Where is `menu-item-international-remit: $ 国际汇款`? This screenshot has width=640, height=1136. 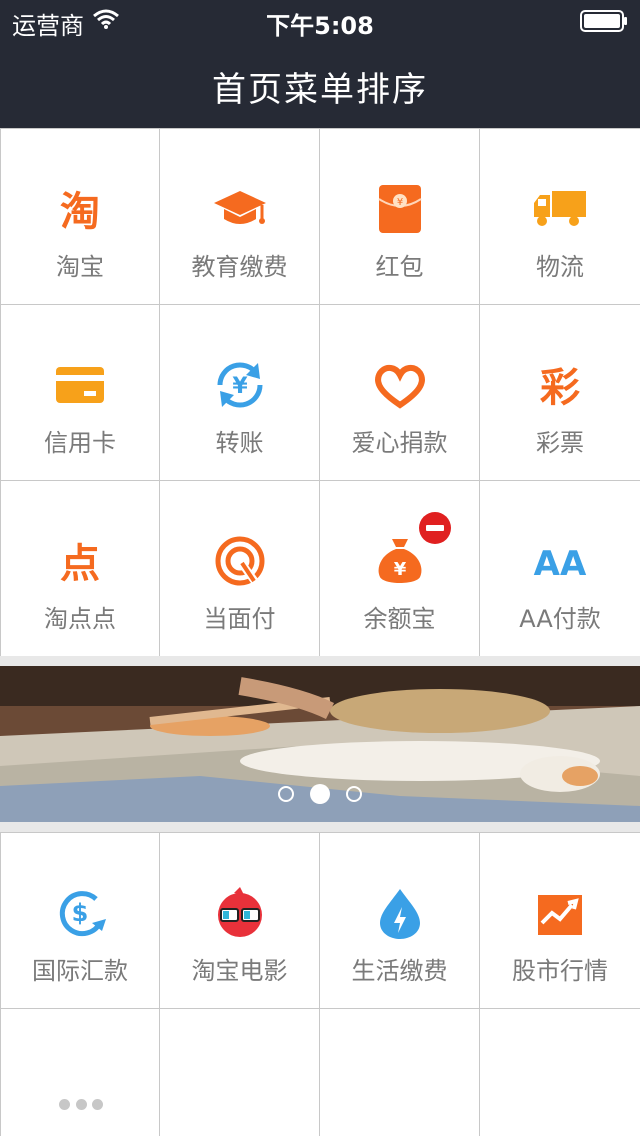 menu-item-international-remit: $ 国际汇款 is located at coordinates (80, 920).